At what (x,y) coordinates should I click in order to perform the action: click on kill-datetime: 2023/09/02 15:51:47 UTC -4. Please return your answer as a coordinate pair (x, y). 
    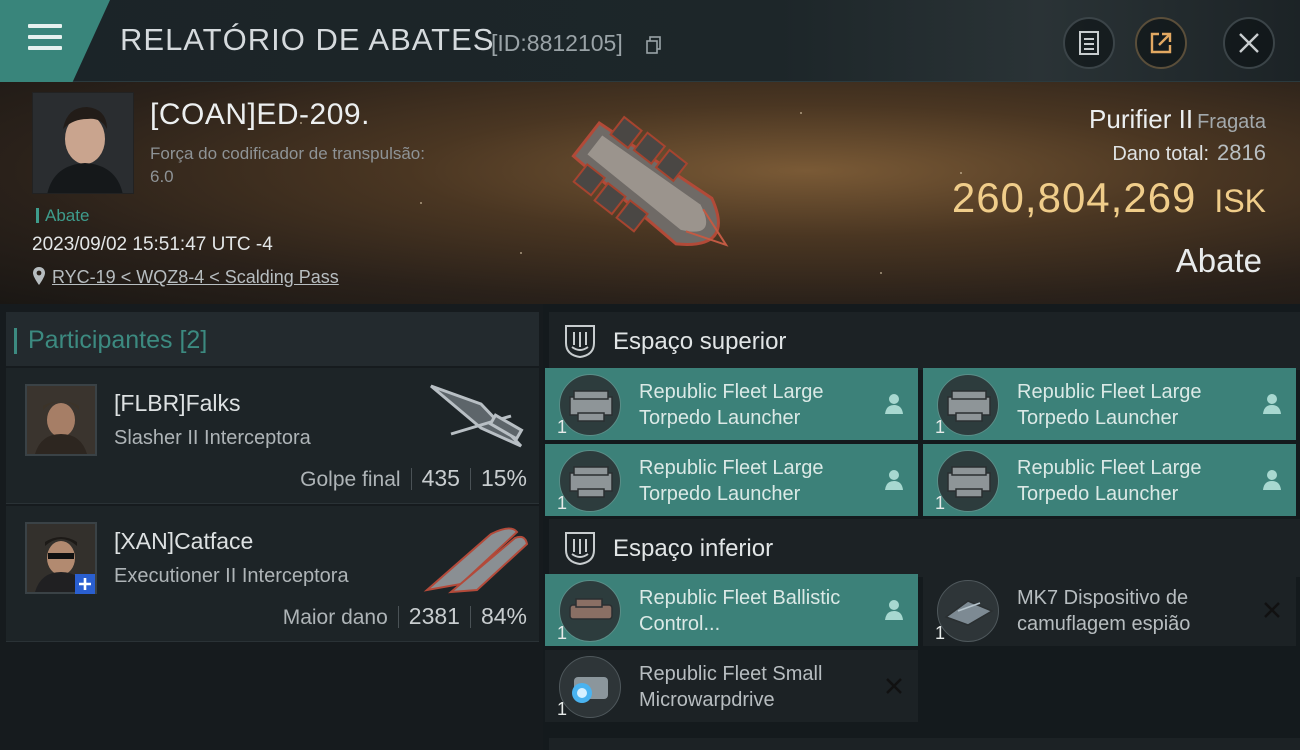
    Looking at the image, I should click on (152, 244).